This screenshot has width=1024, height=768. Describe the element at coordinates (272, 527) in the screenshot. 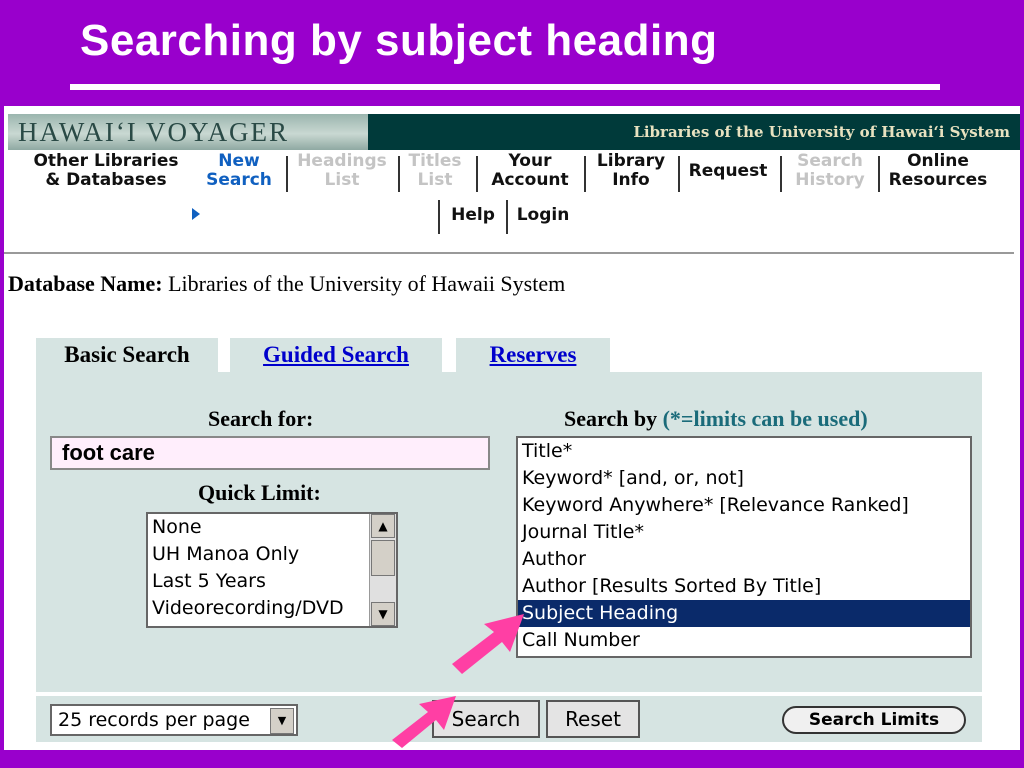

I see `list-item: None` at that location.